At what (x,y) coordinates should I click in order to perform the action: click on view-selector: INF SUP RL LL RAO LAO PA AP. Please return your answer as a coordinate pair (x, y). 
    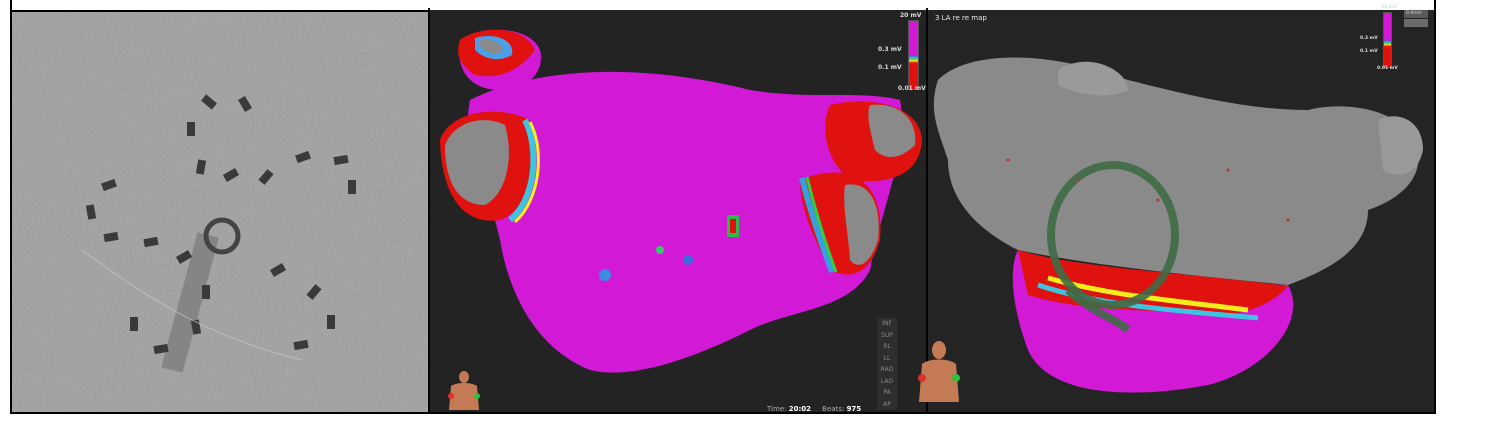
    Looking at the image, I should click on (887, 364).